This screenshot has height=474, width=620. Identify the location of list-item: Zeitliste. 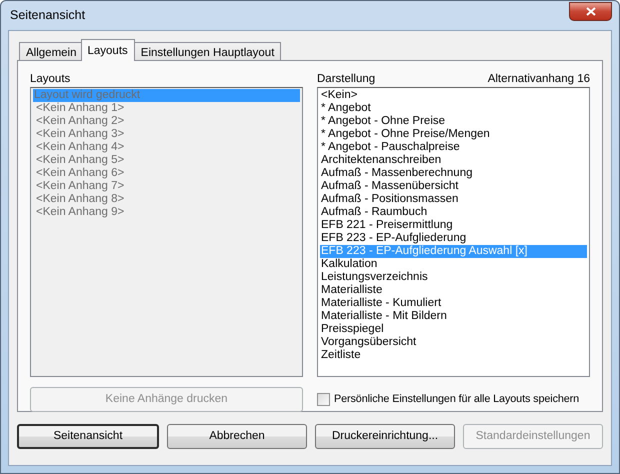
(453, 355).